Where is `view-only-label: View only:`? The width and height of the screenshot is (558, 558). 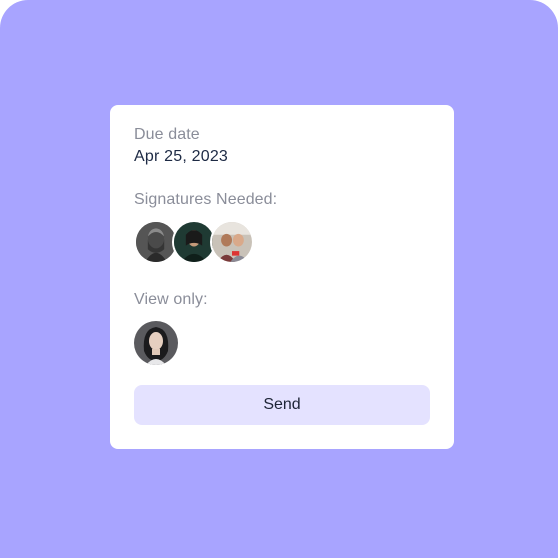 view-only-label: View only: is located at coordinates (171, 299).